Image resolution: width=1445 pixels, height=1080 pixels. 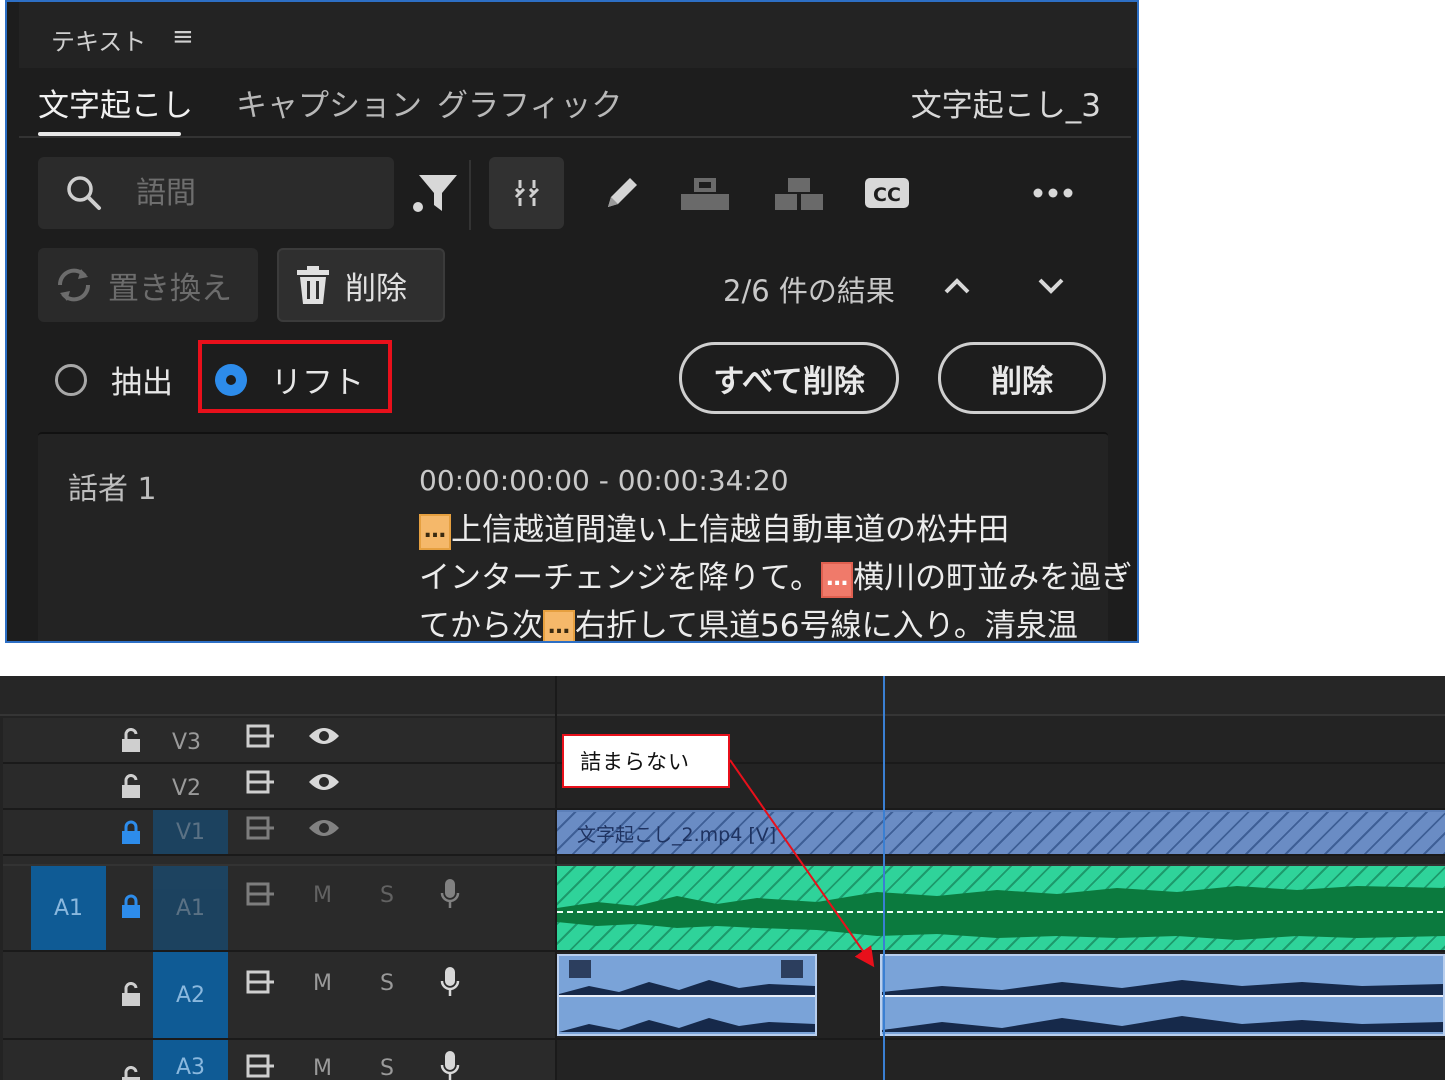 I want to click on hamburger-icon: ≡, so click(x=183, y=37).